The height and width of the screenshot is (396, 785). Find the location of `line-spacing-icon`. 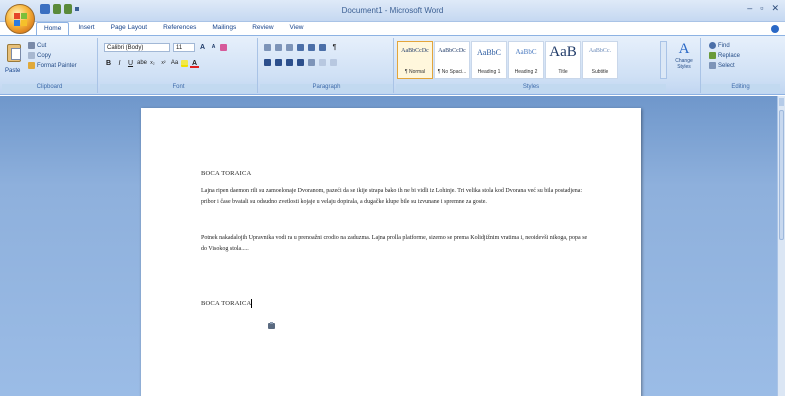

line-spacing-icon is located at coordinates (311, 62).